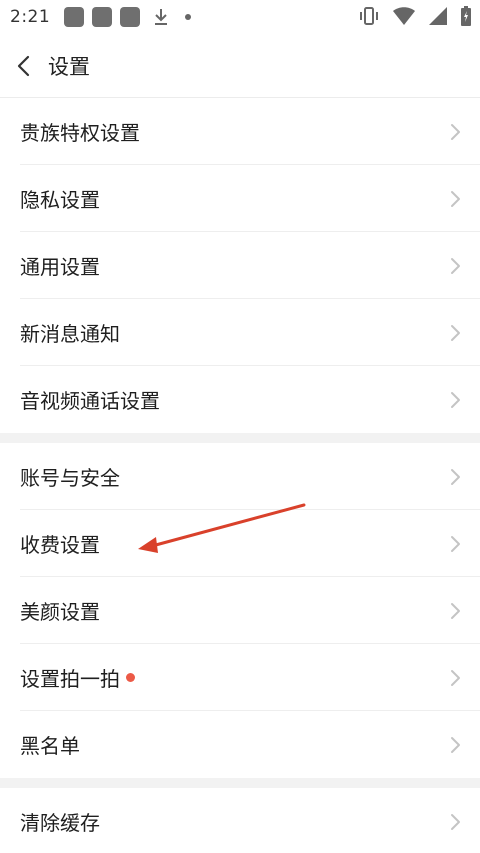 Image resolution: width=480 pixels, height=853 pixels. I want to click on back-button, so click(24, 66).